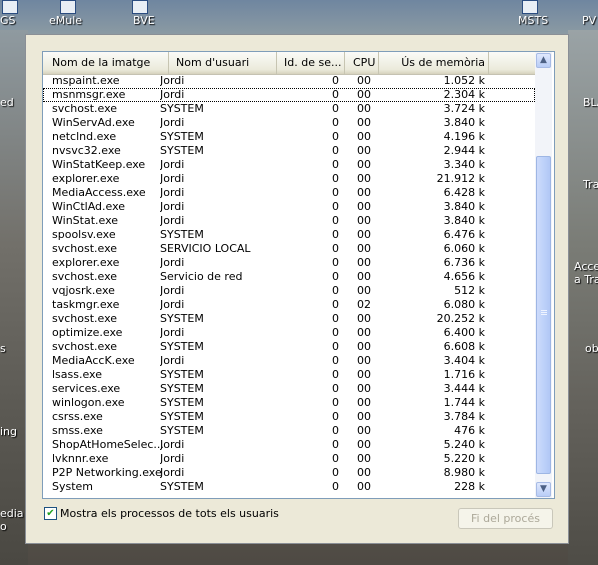 The height and width of the screenshot is (565, 598). What do you see at coordinates (65, 20) in the screenshot?
I see `desktop-icon-label: eMule` at bounding box center [65, 20].